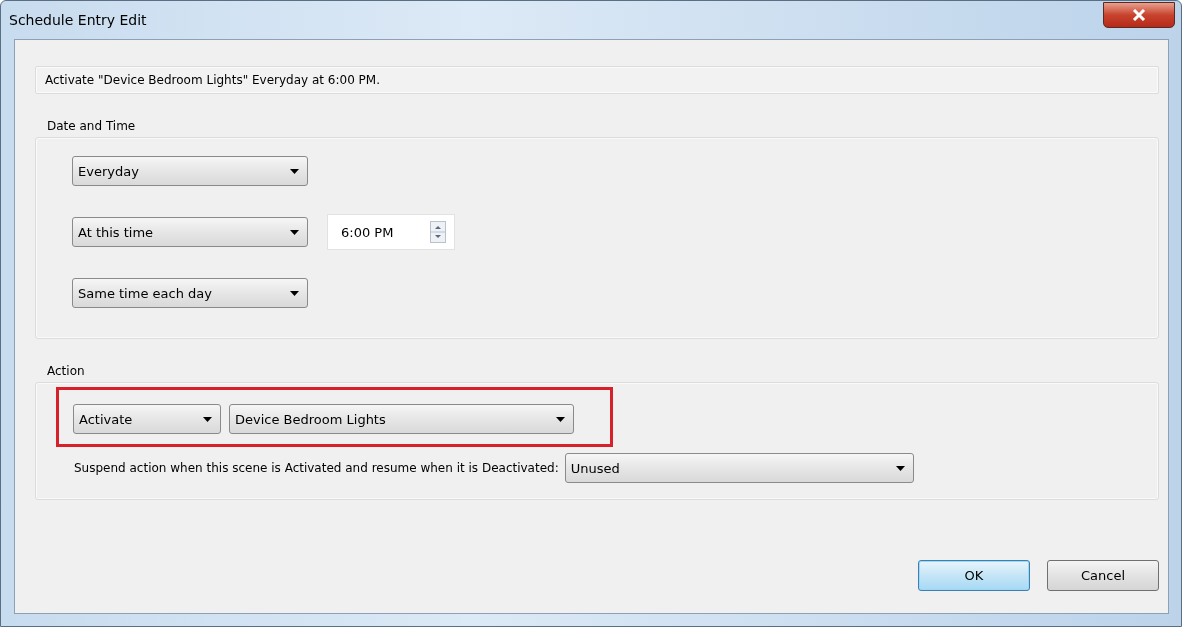 The height and width of the screenshot is (627, 1182). Describe the element at coordinates (190, 171) in the screenshot. I see `dropdown: Everyday` at that location.